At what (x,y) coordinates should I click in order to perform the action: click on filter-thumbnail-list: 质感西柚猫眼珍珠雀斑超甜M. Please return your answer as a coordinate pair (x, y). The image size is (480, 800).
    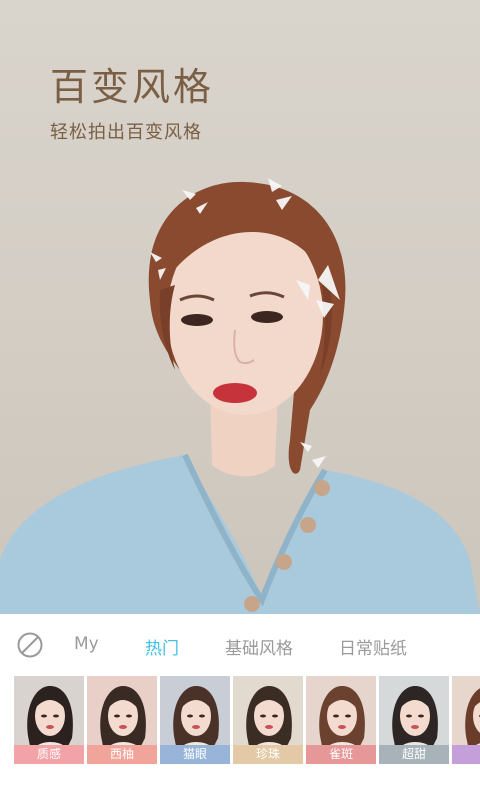
    Looking at the image, I should click on (247, 722).